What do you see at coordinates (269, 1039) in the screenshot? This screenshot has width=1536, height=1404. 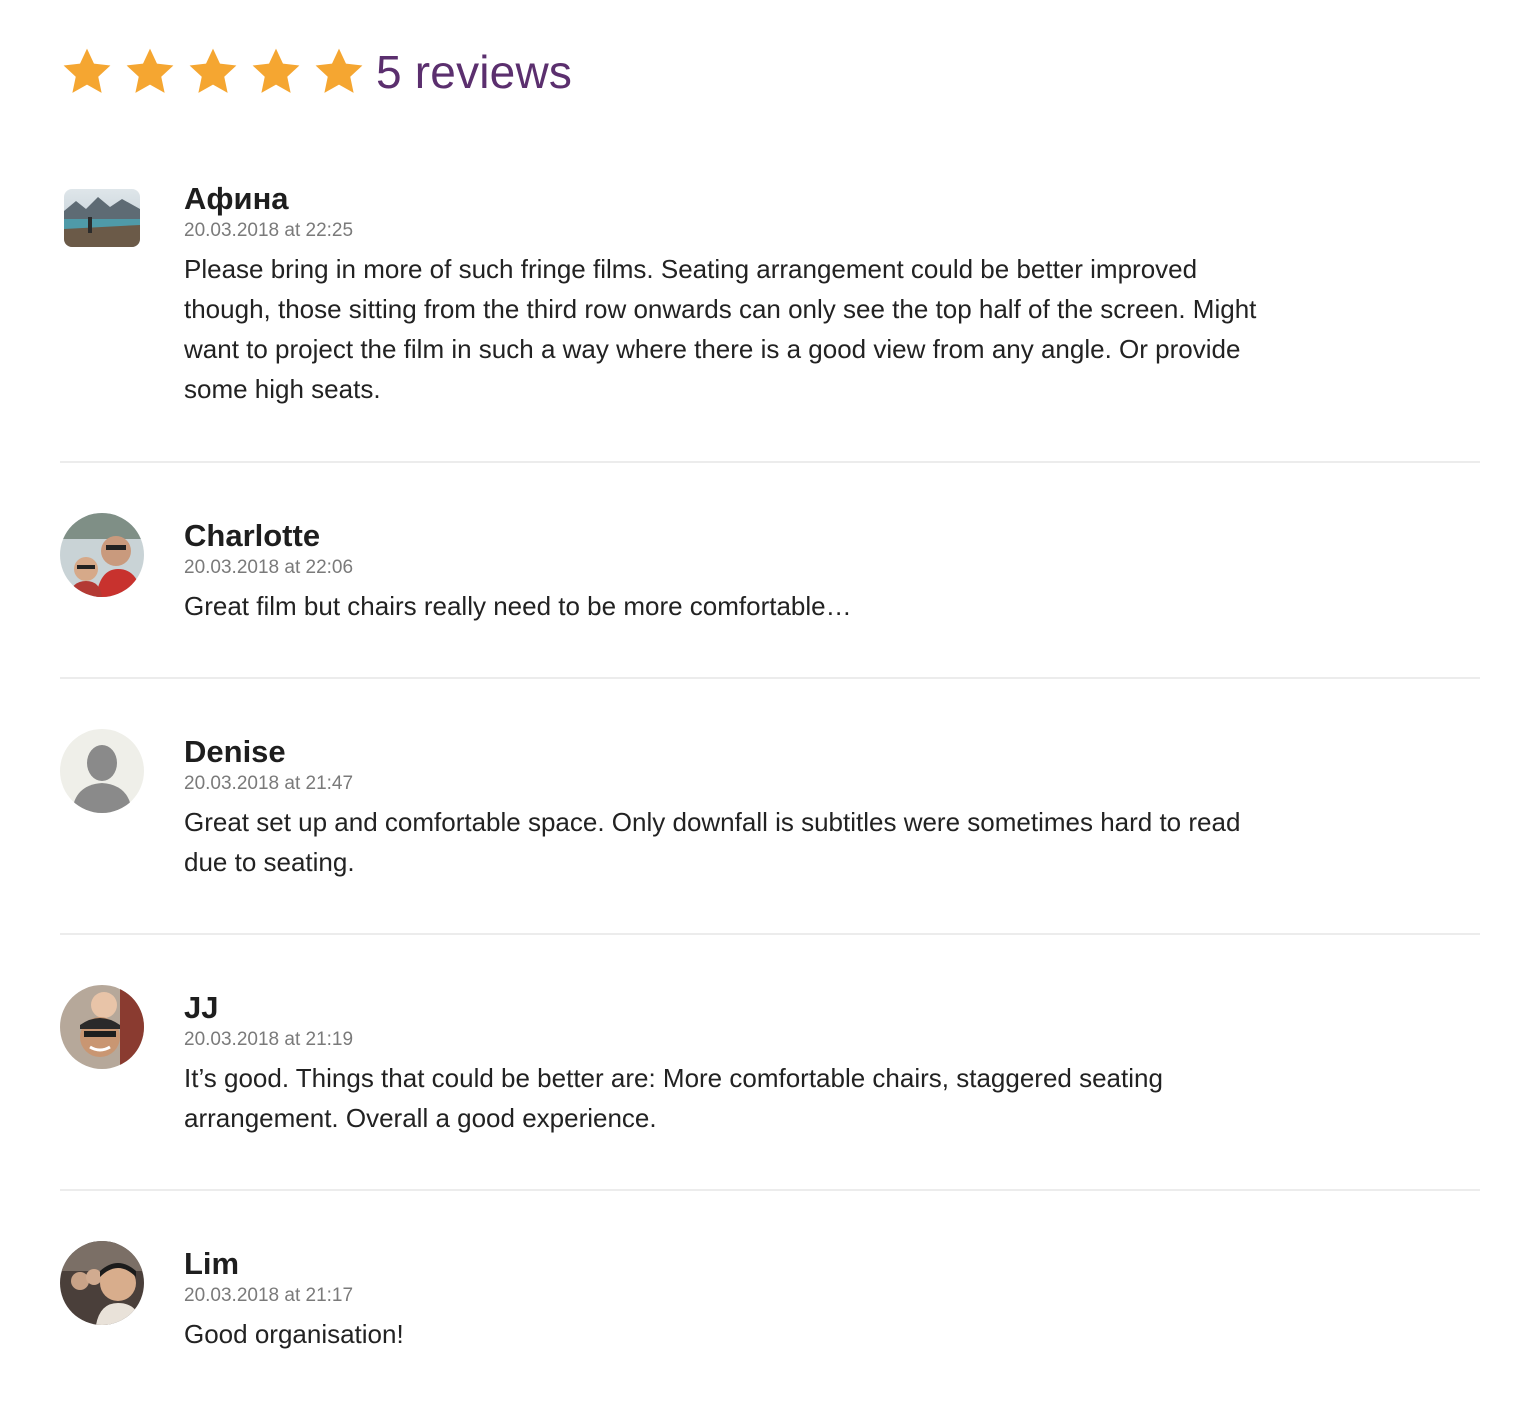 I see `review-date: 20.03.2018 at 21:19` at bounding box center [269, 1039].